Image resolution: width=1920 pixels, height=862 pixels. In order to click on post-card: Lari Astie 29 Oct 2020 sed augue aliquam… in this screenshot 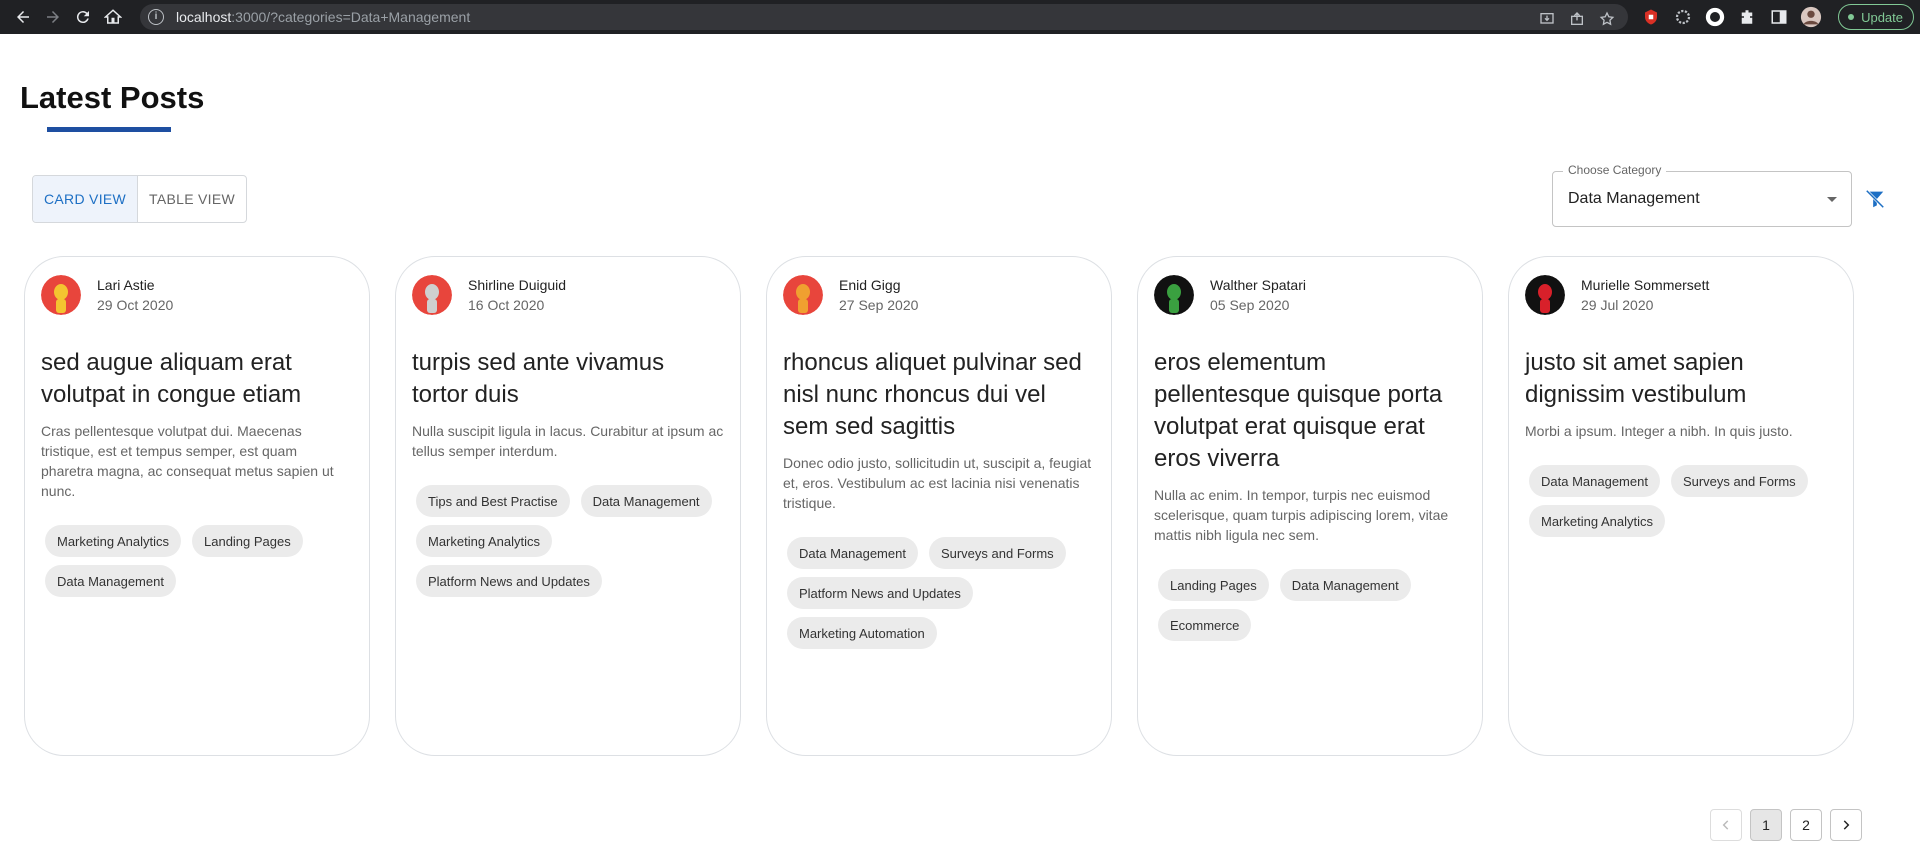, I will do `click(197, 506)`.